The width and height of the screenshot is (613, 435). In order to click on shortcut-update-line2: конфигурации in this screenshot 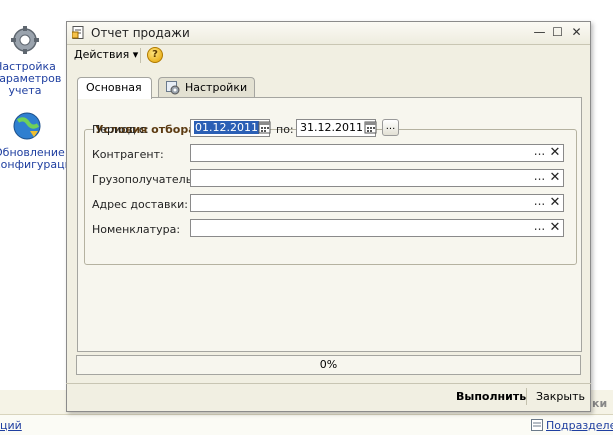, I will do `click(39, 164)`.